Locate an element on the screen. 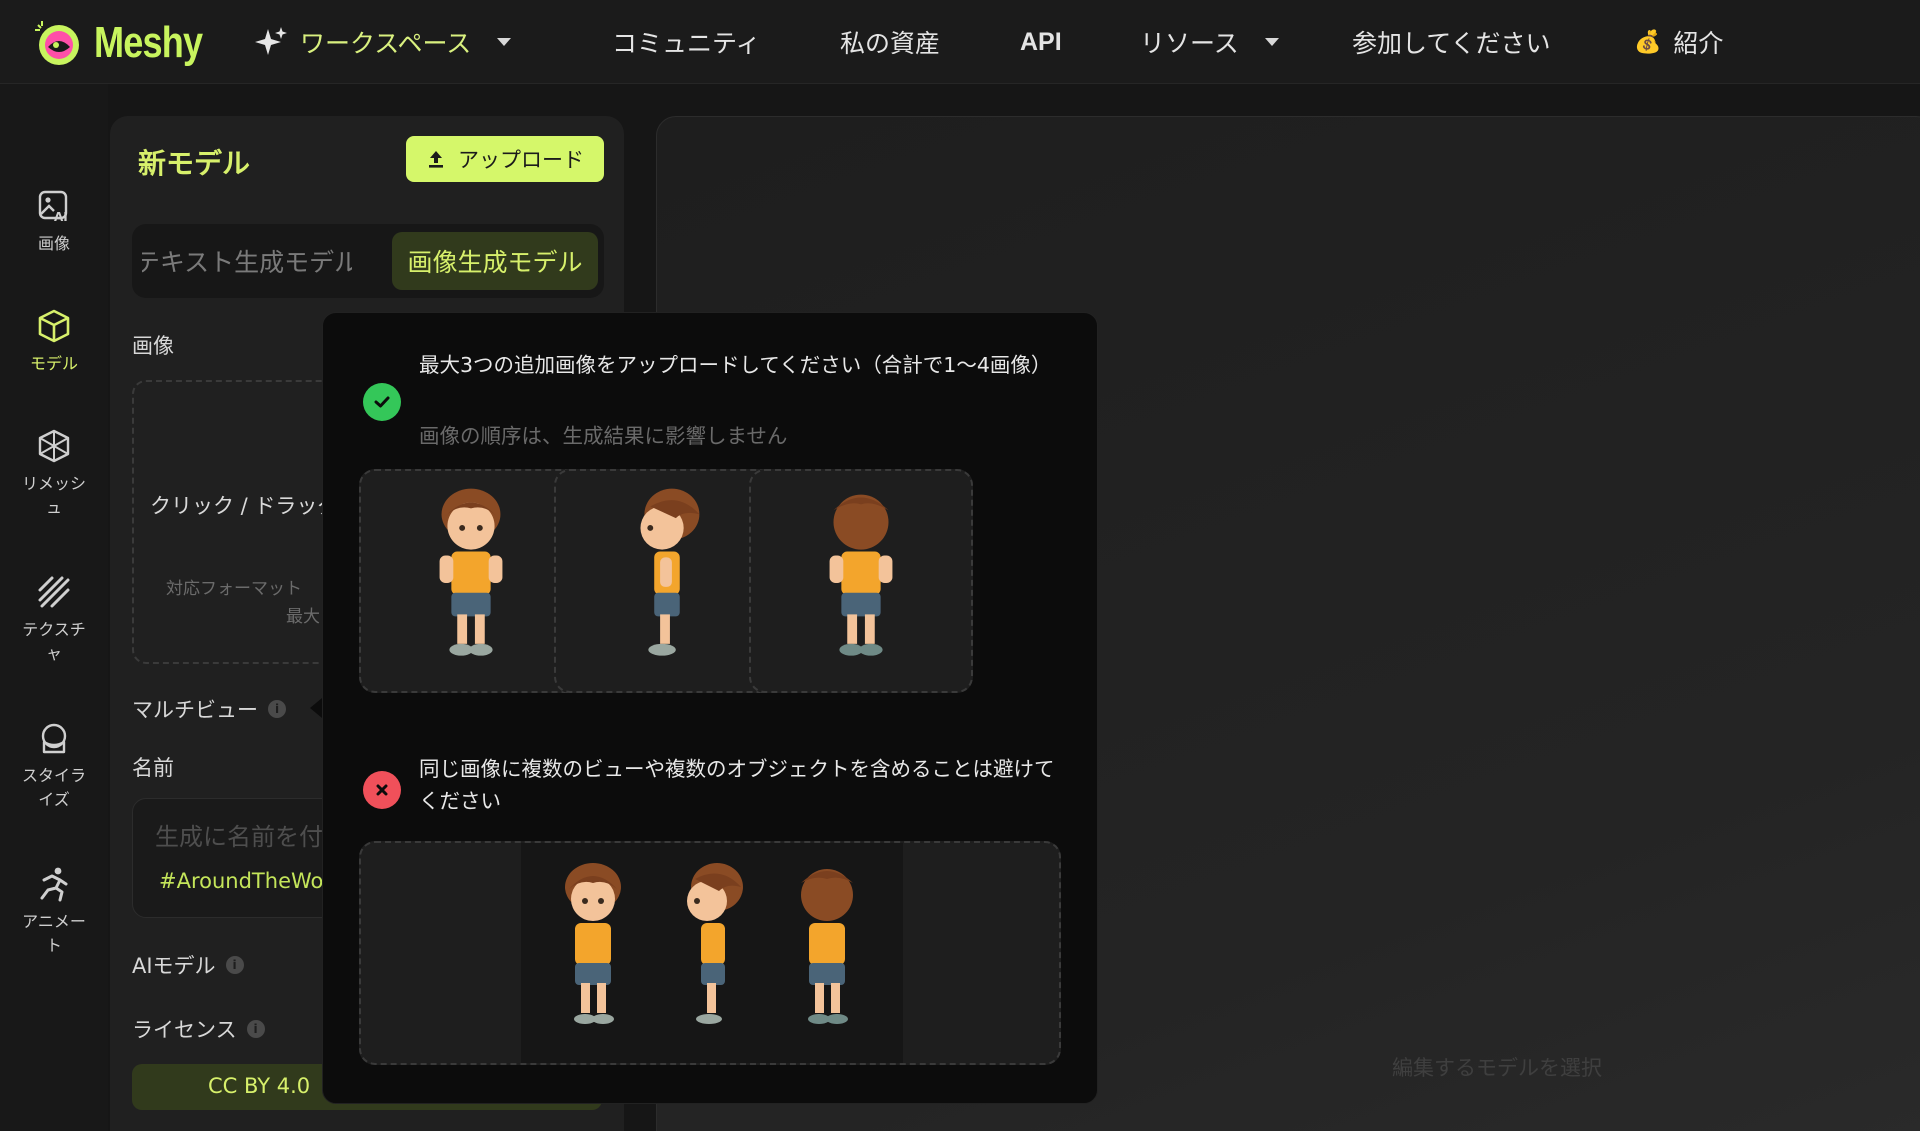 The height and width of the screenshot is (1131, 1920). nav-assets: 私の資産 is located at coordinates (890, 42).